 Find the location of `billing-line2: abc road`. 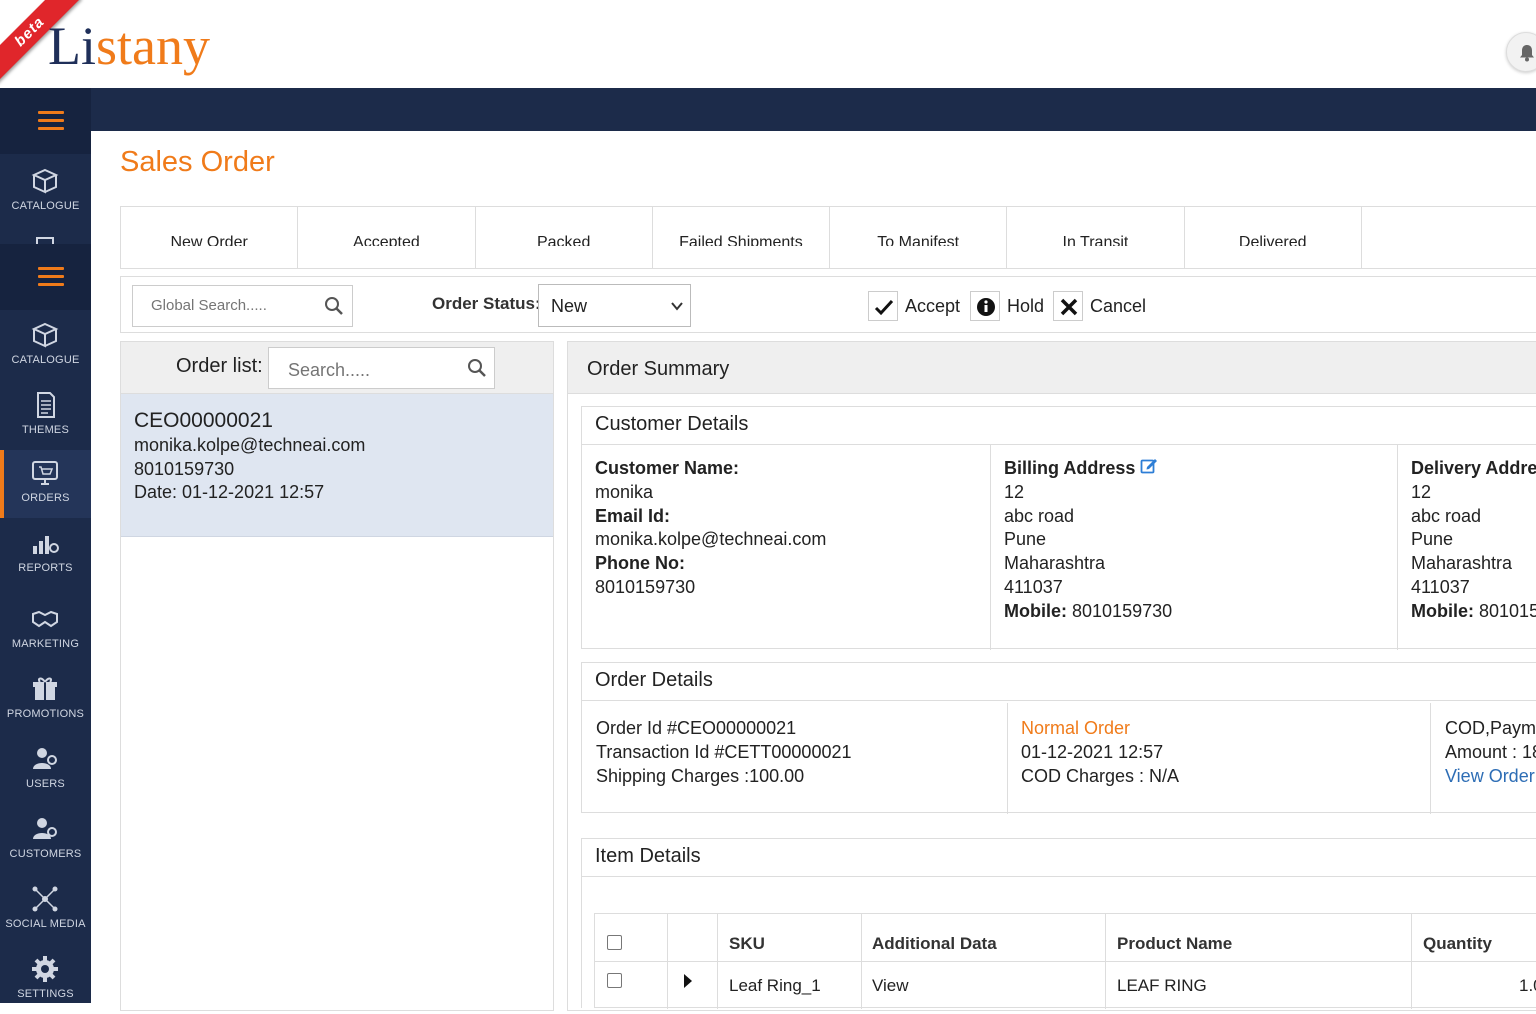

billing-line2: abc road is located at coordinates (1039, 515).